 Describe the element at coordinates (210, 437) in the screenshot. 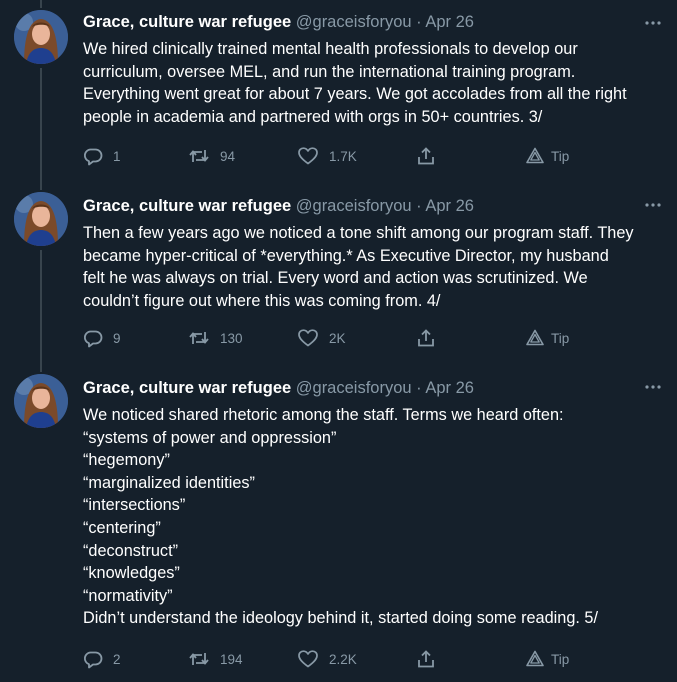

I see `tweet-text-line: “systems of power and oppression”` at that location.